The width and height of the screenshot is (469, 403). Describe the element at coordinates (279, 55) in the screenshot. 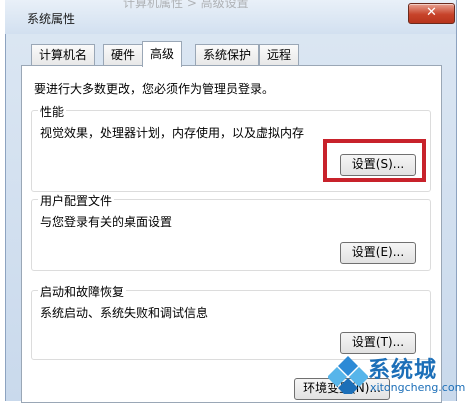

I see `tab-remote: 远程` at that location.